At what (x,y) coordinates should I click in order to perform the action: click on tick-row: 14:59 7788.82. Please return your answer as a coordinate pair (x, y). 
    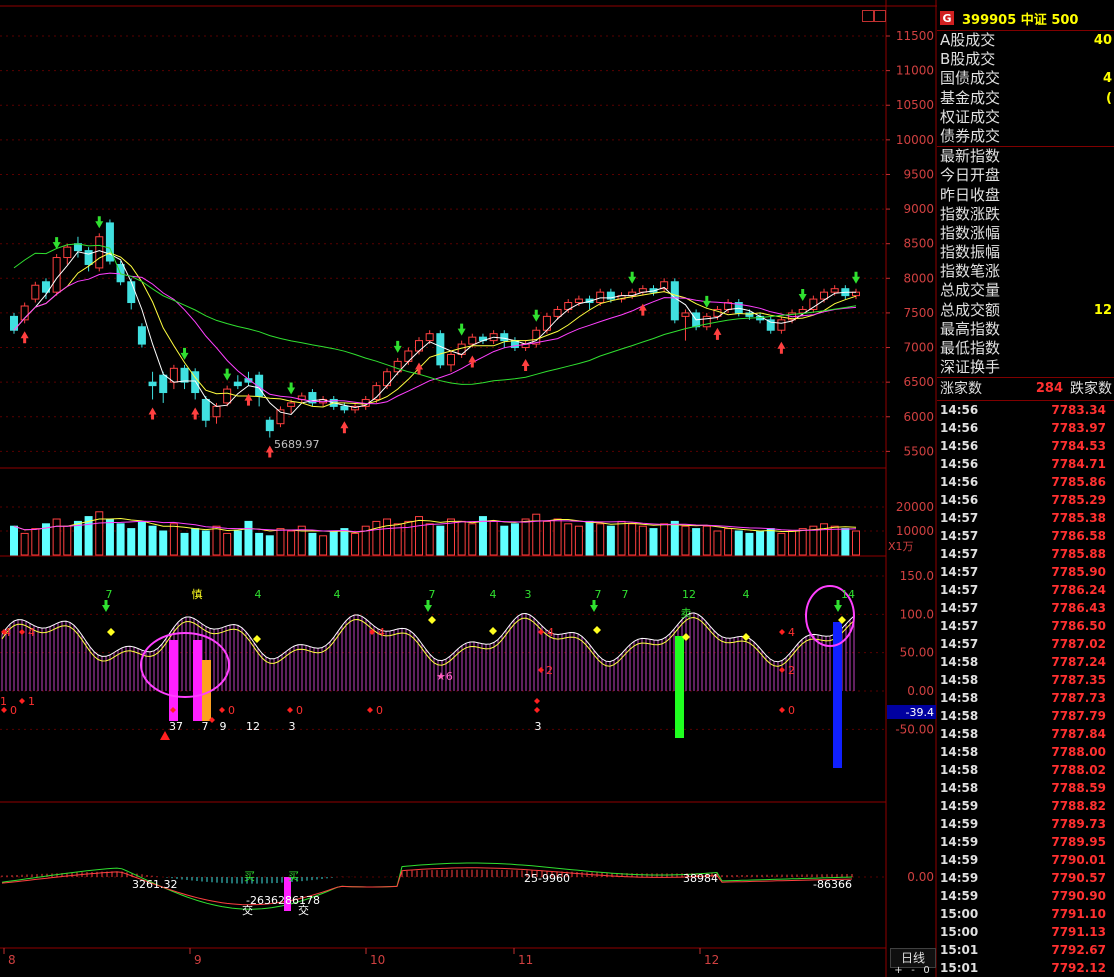
    Looking at the image, I should click on (1025, 806).